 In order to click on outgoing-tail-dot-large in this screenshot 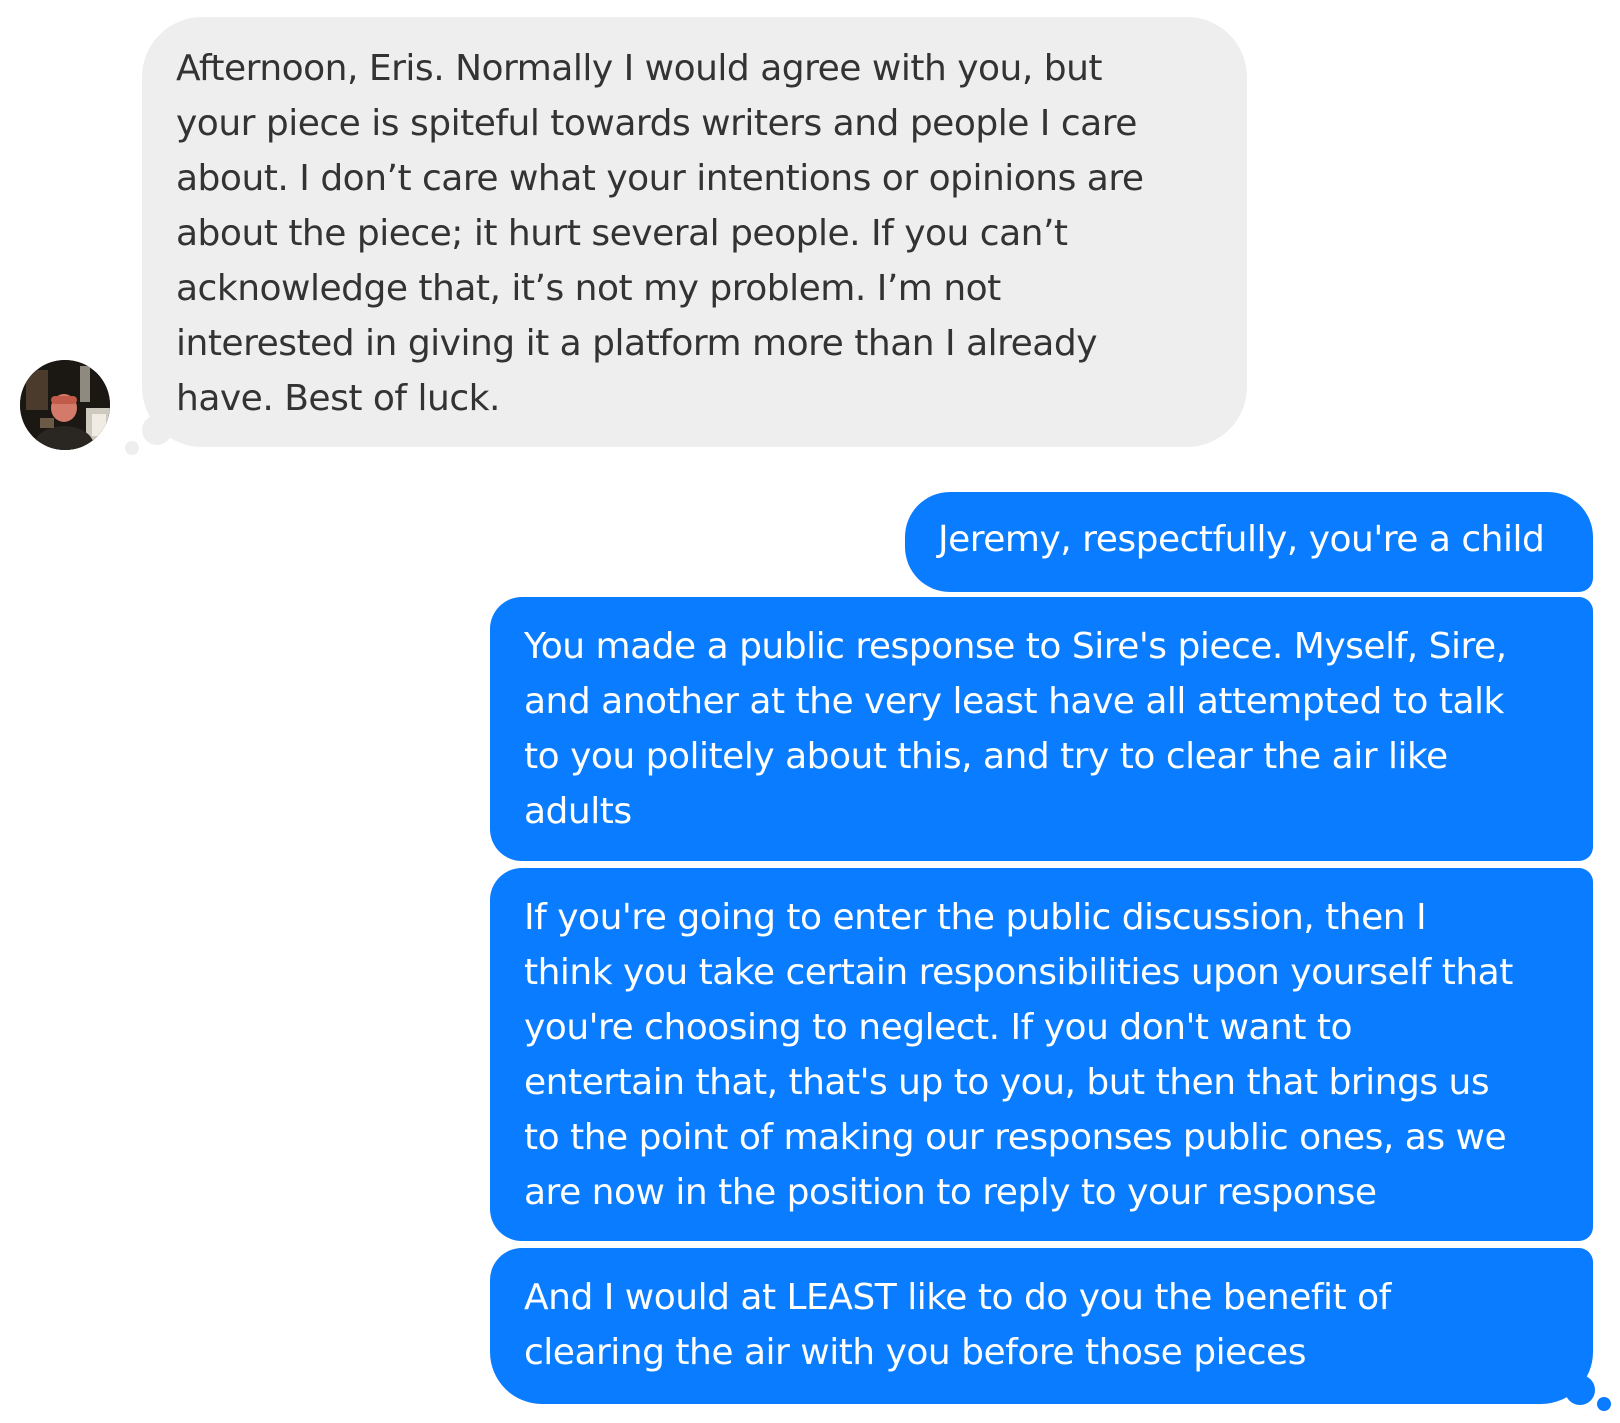, I will do `click(1580, 1390)`.